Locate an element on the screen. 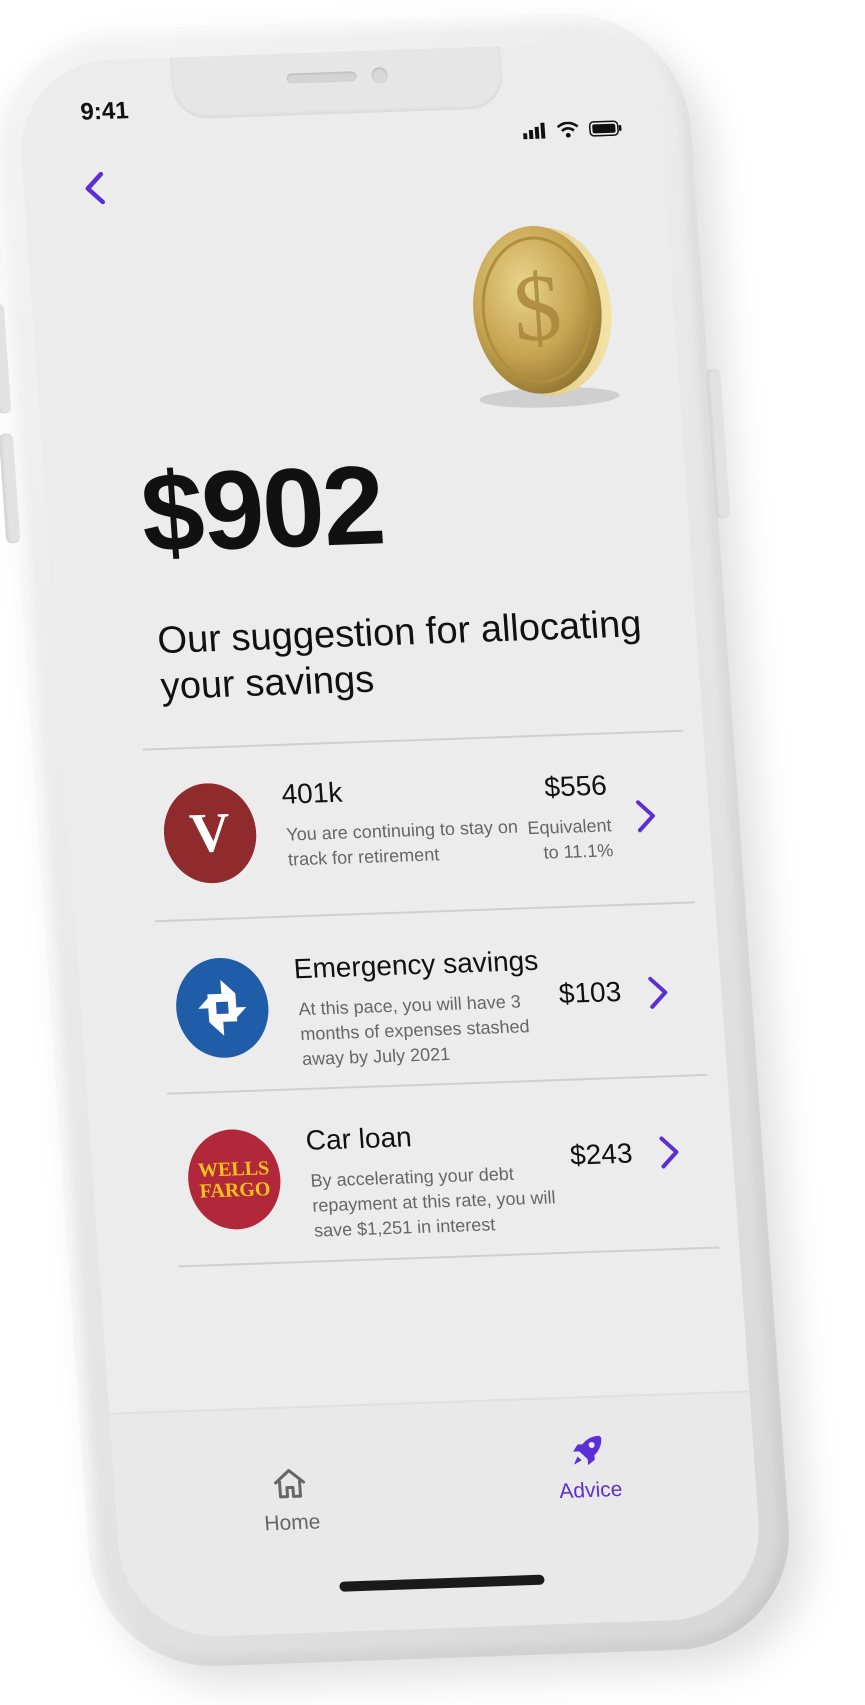 The image size is (865, 1705). tab-bar: Home Advice is located at coordinates (437, 1515).